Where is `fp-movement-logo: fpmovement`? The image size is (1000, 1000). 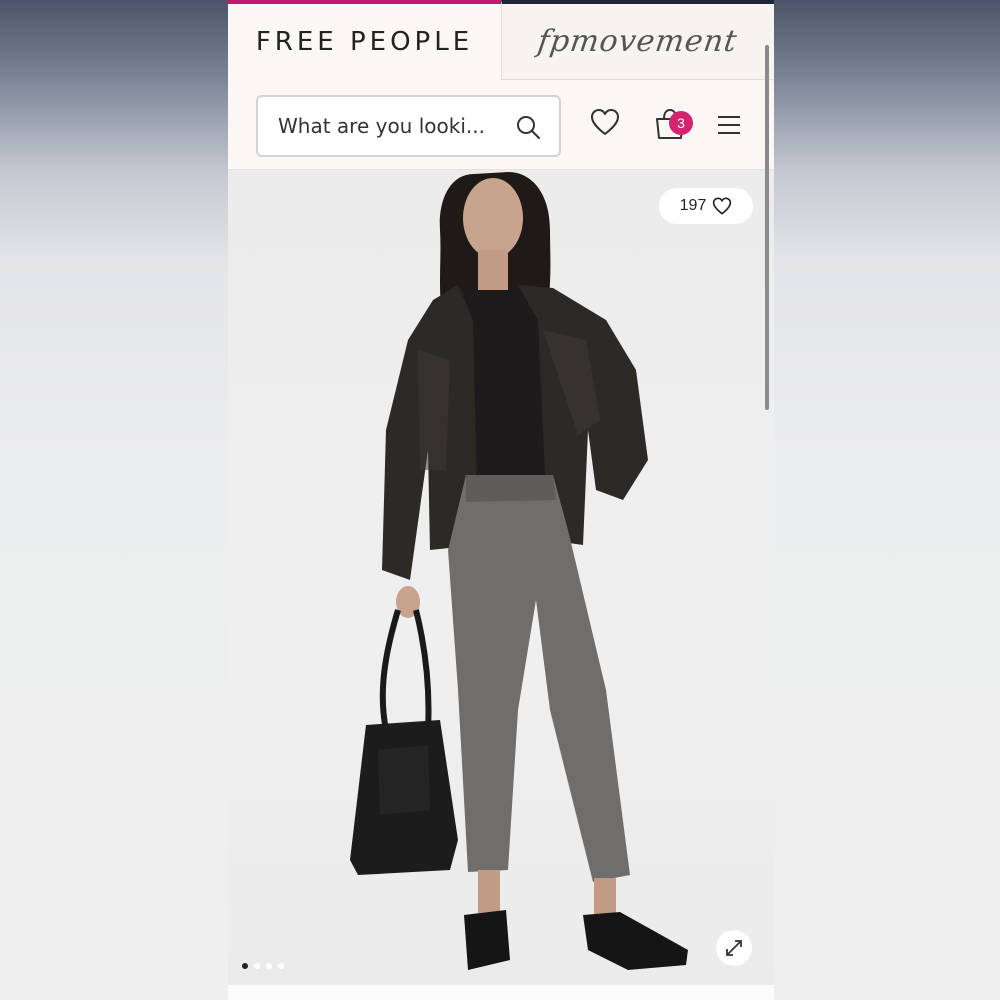 fp-movement-logo: fpmovement is located at coordinates (638, 41).